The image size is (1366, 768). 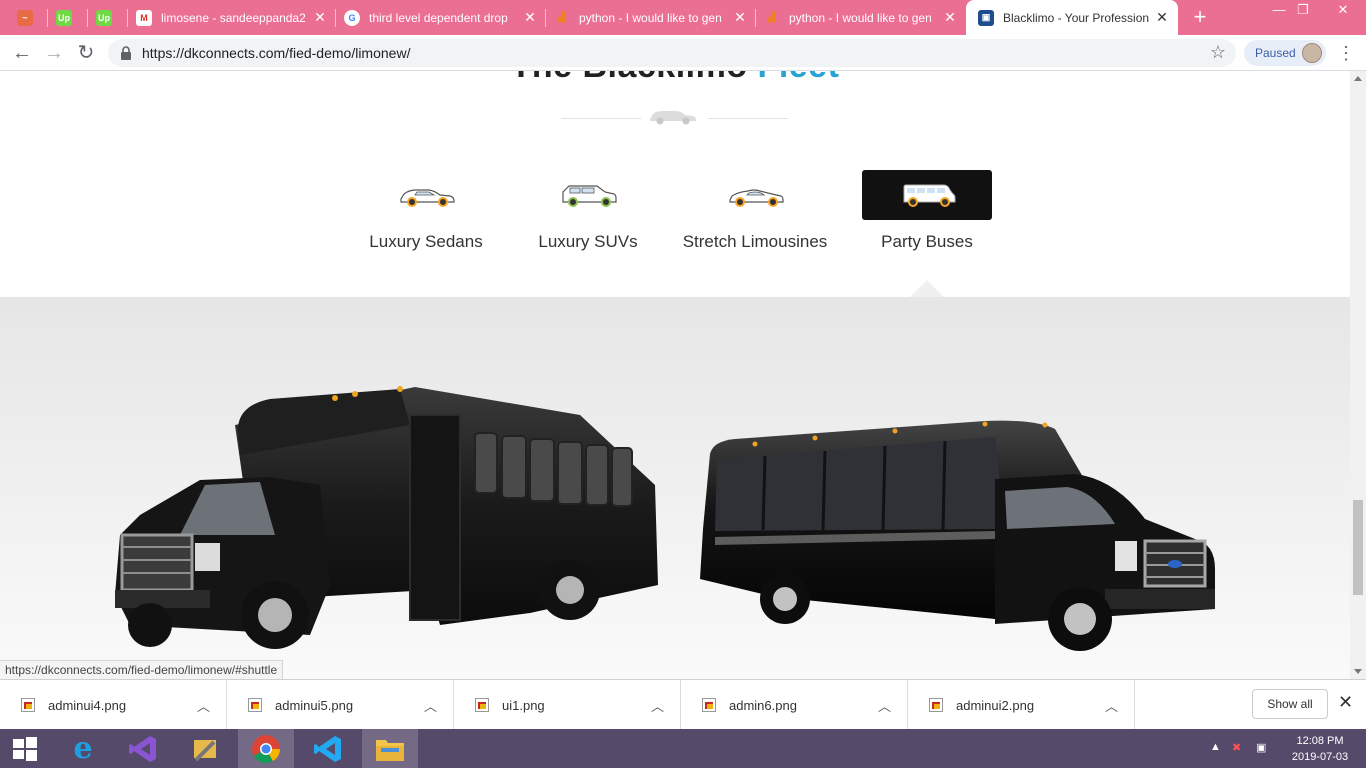 I want to click on fleet-tab-label: Stretch Limousines, so click(x=755, y=241).